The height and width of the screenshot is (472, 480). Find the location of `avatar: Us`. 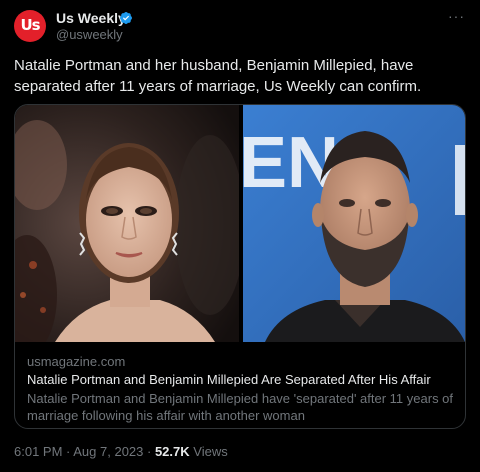

avatar: Us is located at coordinates (30, 26).